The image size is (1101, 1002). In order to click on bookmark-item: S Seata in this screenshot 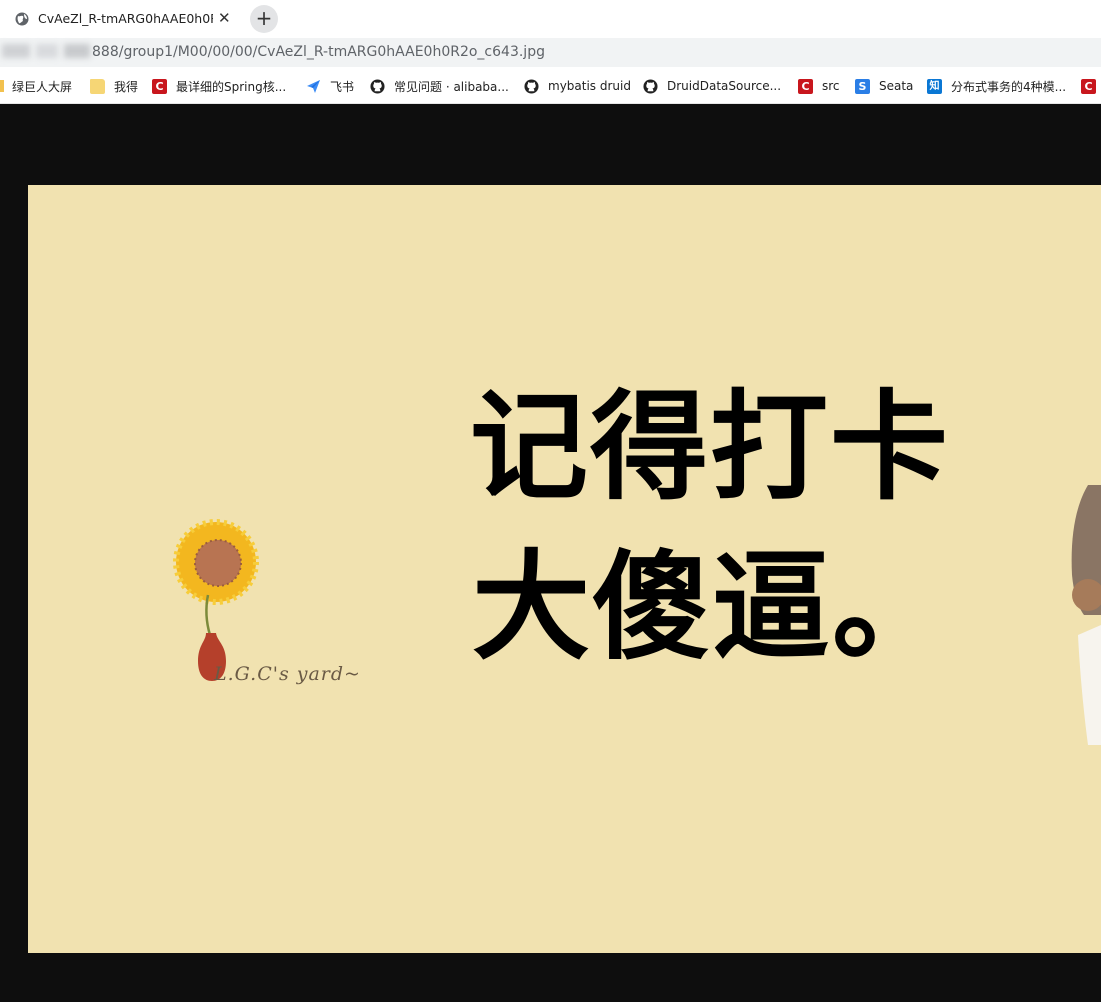, I will do `click(884, 86)`.